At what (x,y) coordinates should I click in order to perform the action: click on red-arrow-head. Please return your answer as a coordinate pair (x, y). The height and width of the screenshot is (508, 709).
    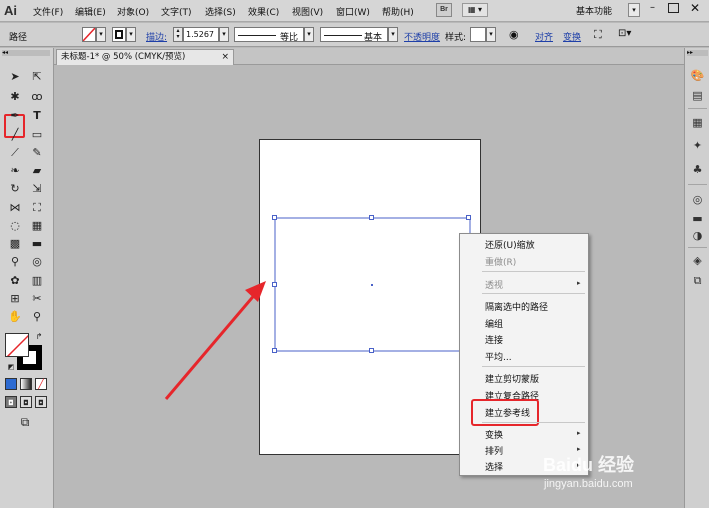
    Looking at the image, I should click on (255, 291).